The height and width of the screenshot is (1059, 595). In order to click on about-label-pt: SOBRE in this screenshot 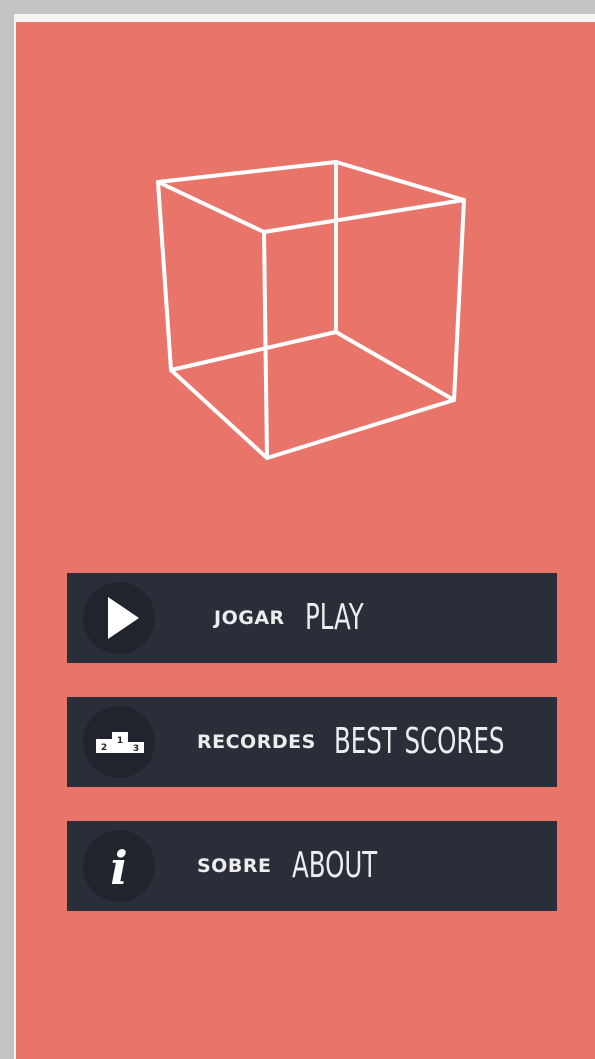, I will do `click(234, 866)`.